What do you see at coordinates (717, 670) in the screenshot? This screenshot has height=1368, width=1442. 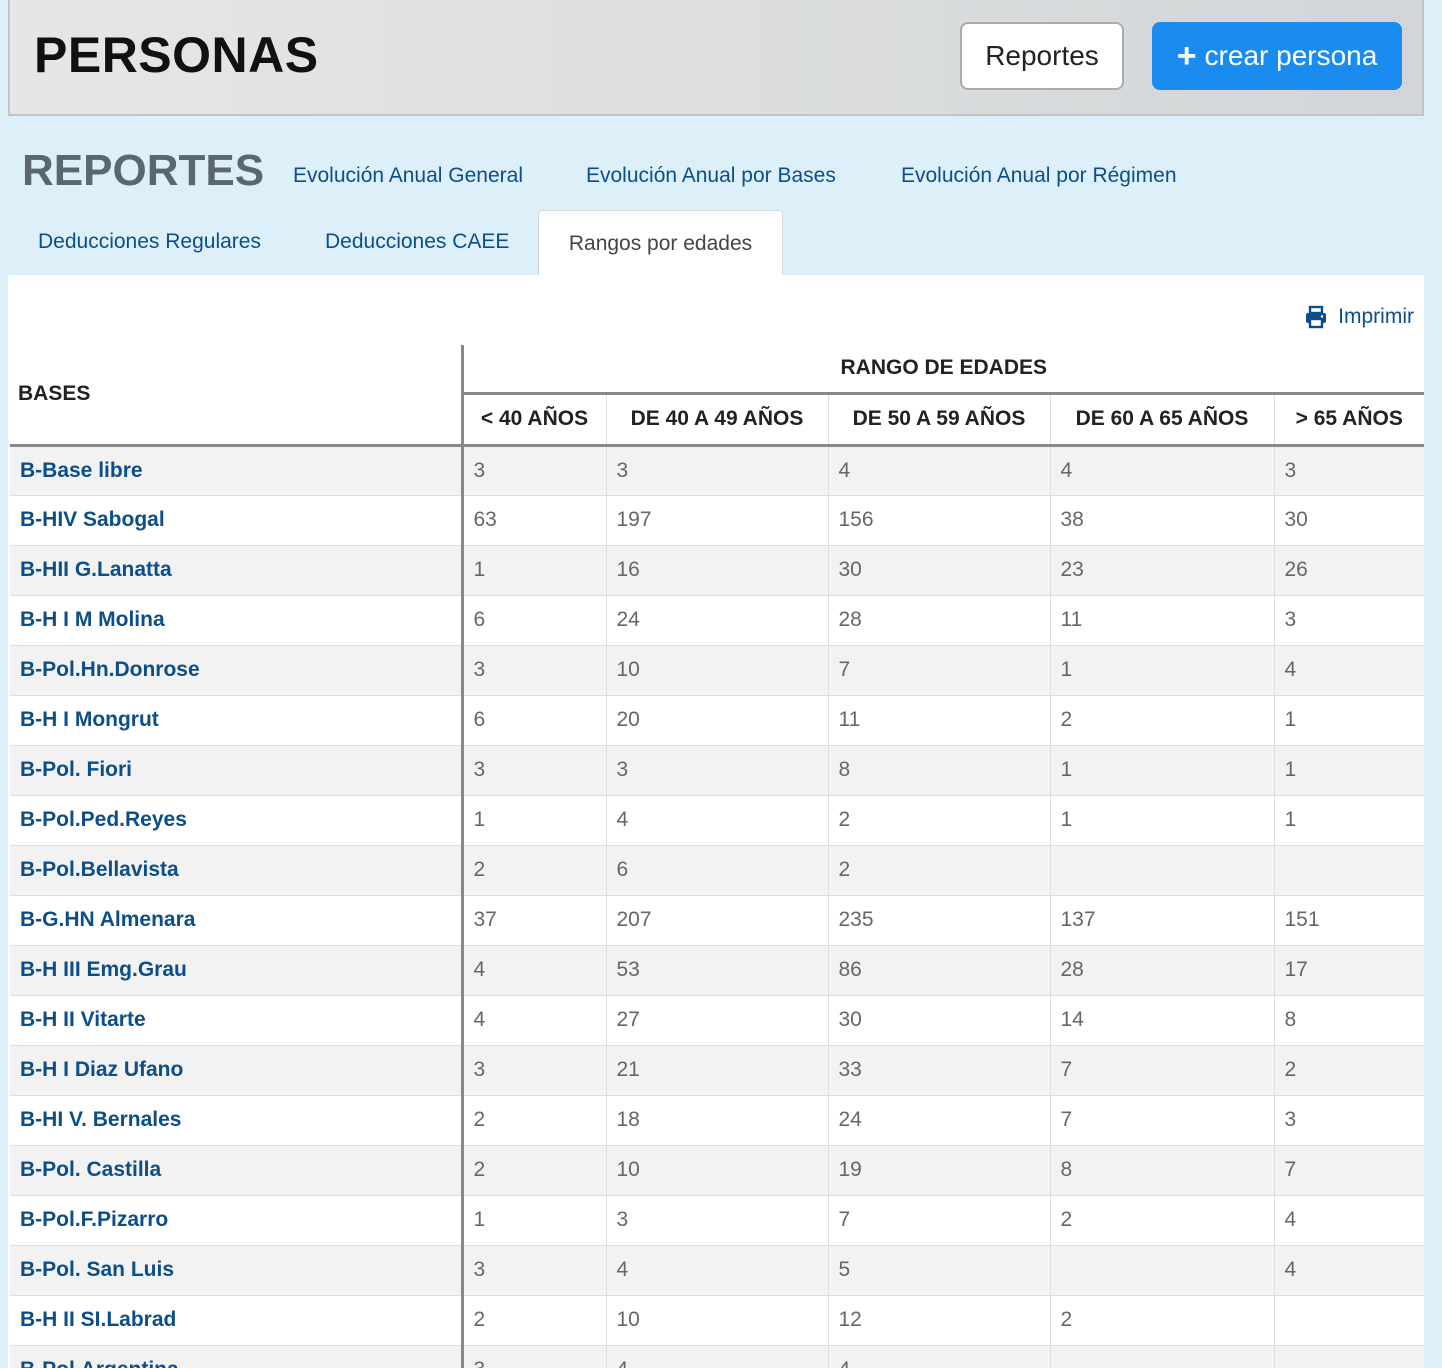 I see `table-row: B-Pol.Hn.Donrose 3 10 7 1 4` at bounding box center [717, 670].